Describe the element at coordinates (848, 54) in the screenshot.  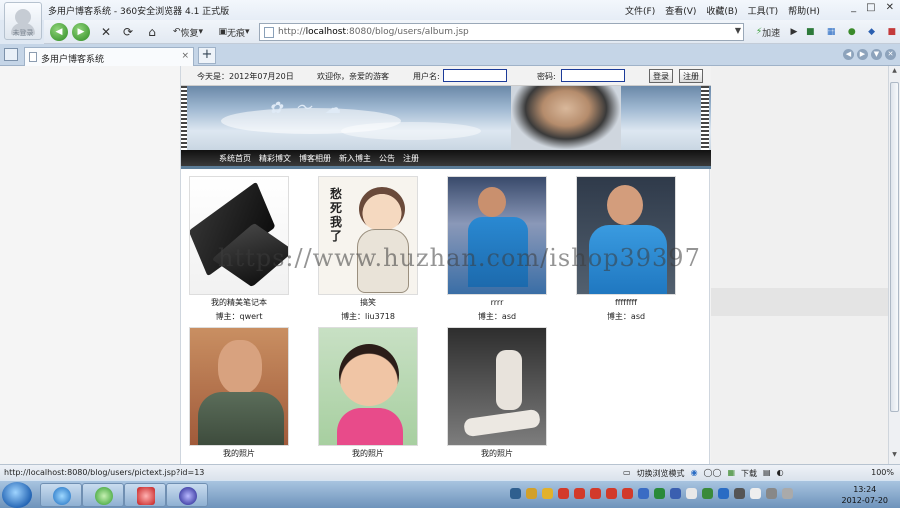
I see `tab-left-icon: ◀` at that location.